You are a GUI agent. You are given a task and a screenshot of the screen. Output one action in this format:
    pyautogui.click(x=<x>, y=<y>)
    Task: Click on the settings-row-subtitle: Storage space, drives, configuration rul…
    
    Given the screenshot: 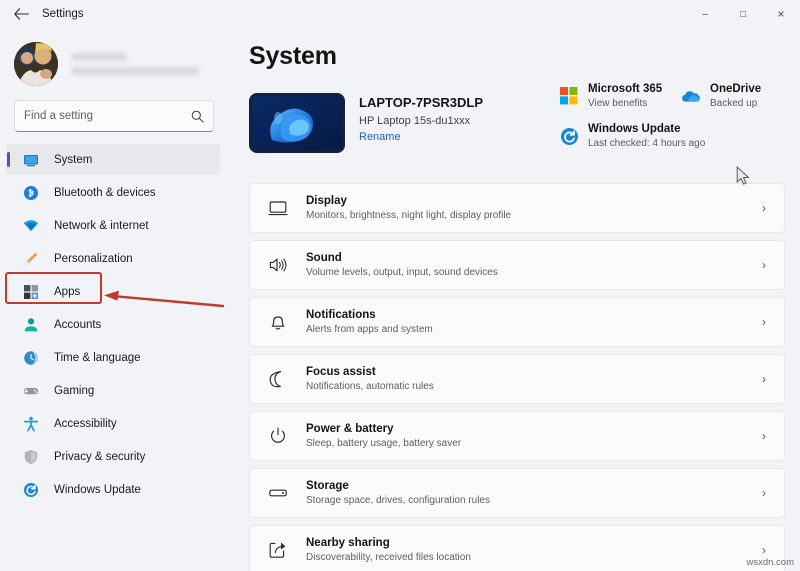 What is the action you would take?
    pyautogui.click(x=398, y=500)
    